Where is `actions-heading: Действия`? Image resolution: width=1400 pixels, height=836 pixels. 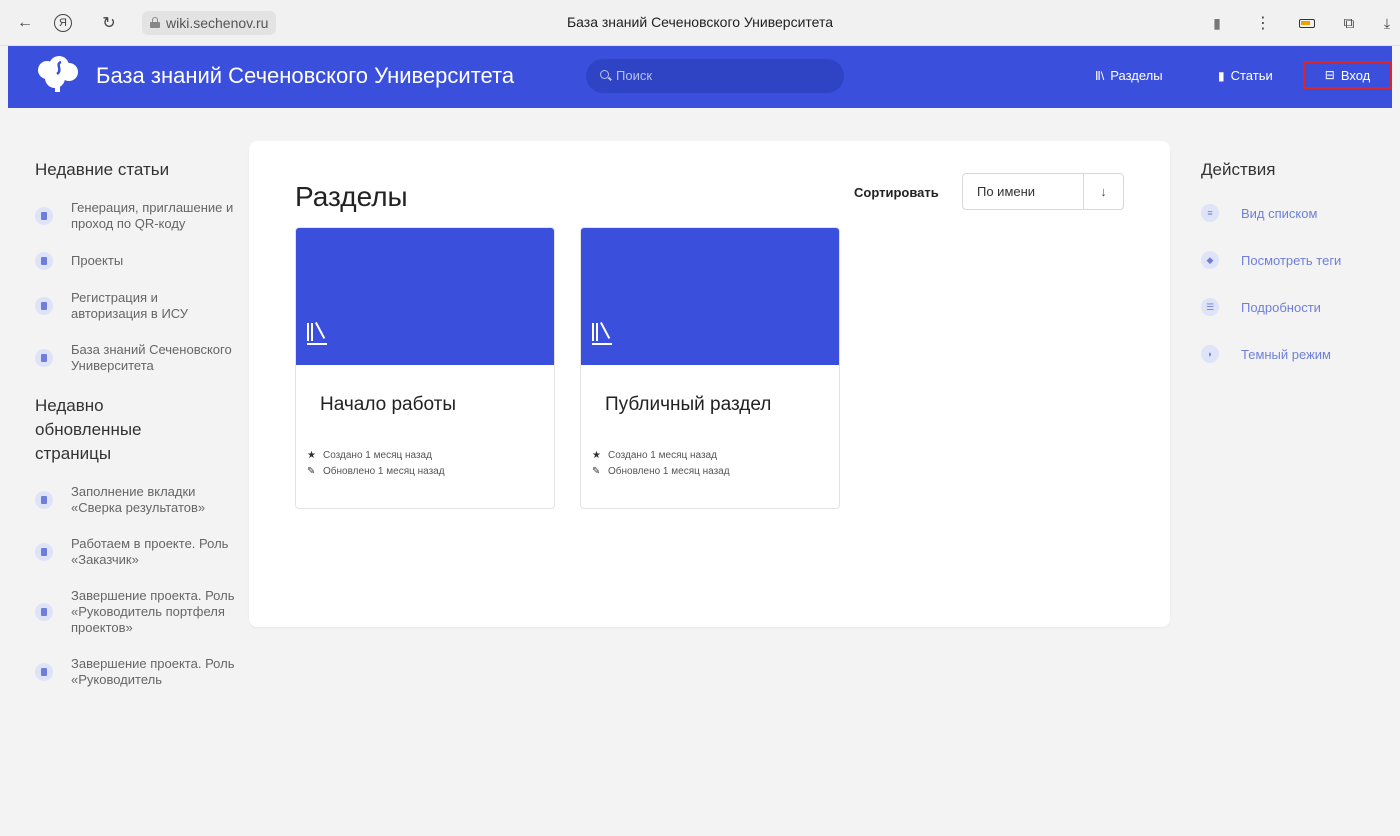
actions-heading: Действия is located at coordinates (1238, 169).